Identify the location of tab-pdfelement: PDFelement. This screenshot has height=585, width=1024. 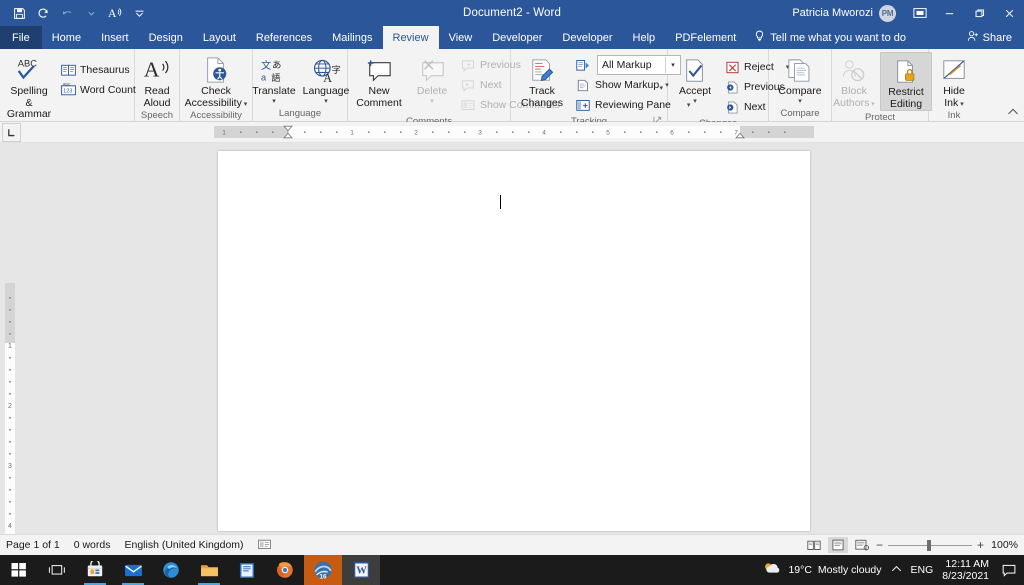
(705, 37).